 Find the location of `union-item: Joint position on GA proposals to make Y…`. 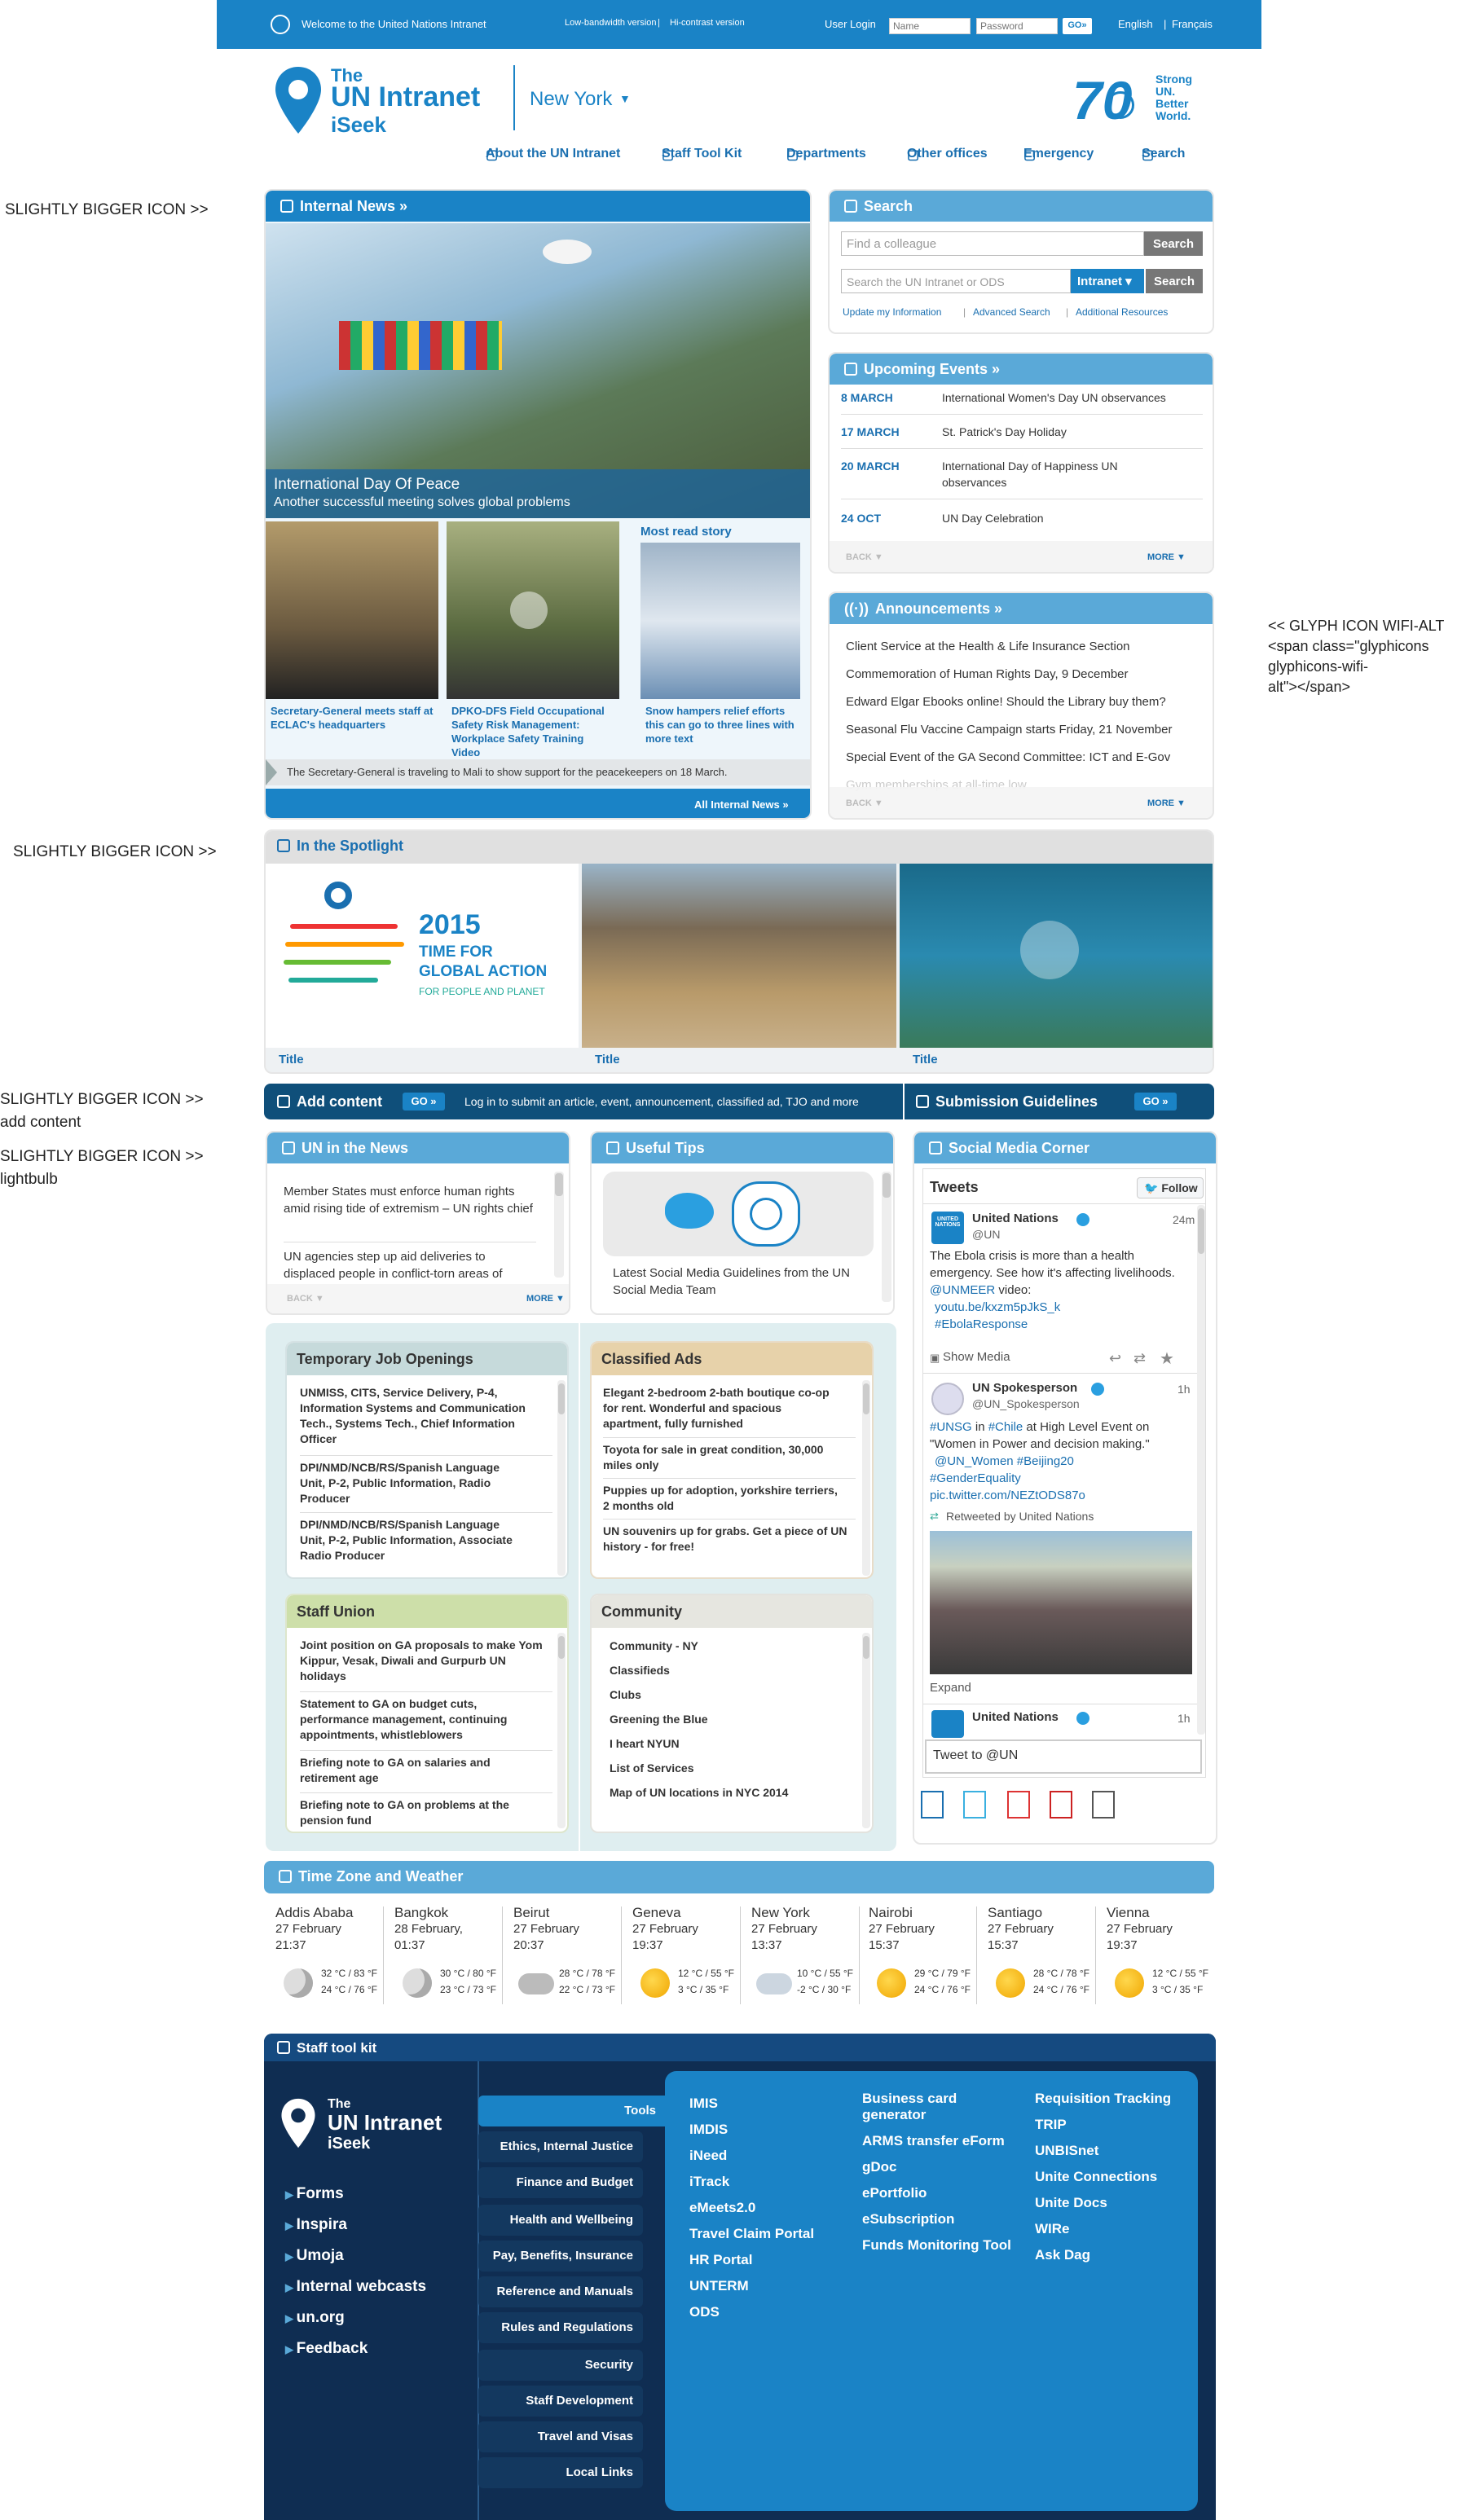

union-item: Joint position on GA proposals to make Y… is located at coordinates (422, 1661).